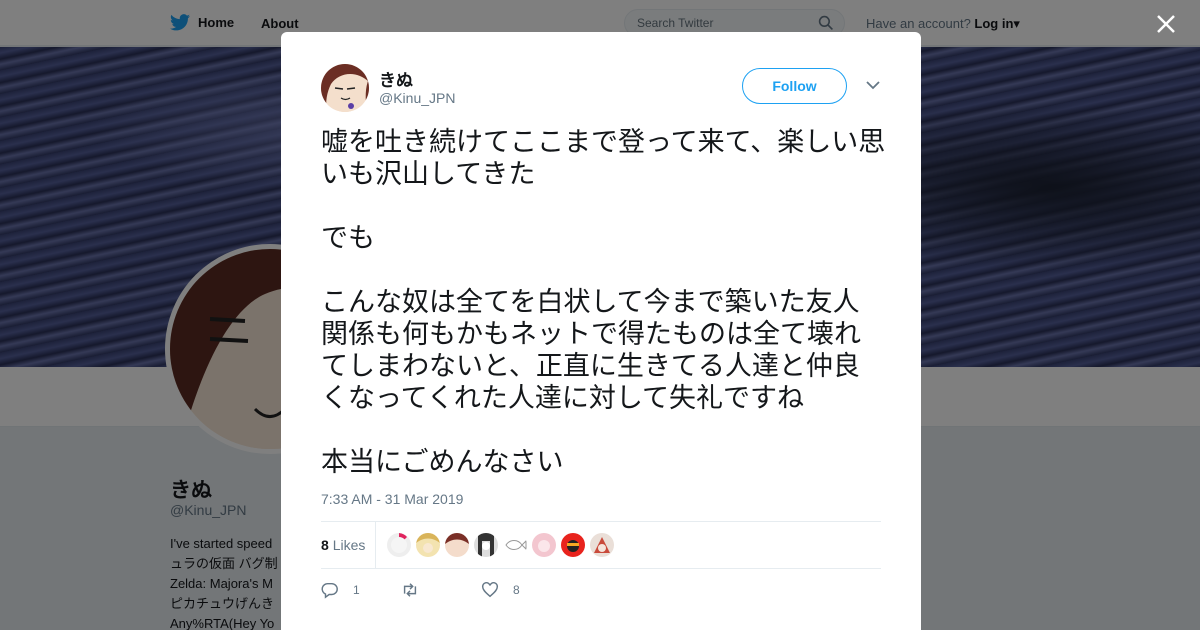  I want to click on retweet-icon, so click(410, 590).